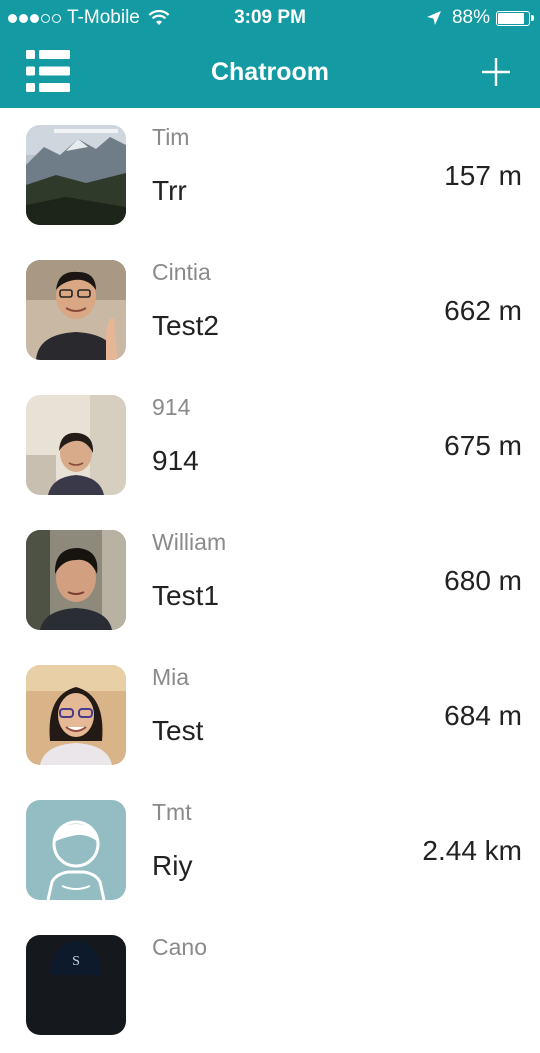  I want to click on svg-text: S, so click(76, 961).